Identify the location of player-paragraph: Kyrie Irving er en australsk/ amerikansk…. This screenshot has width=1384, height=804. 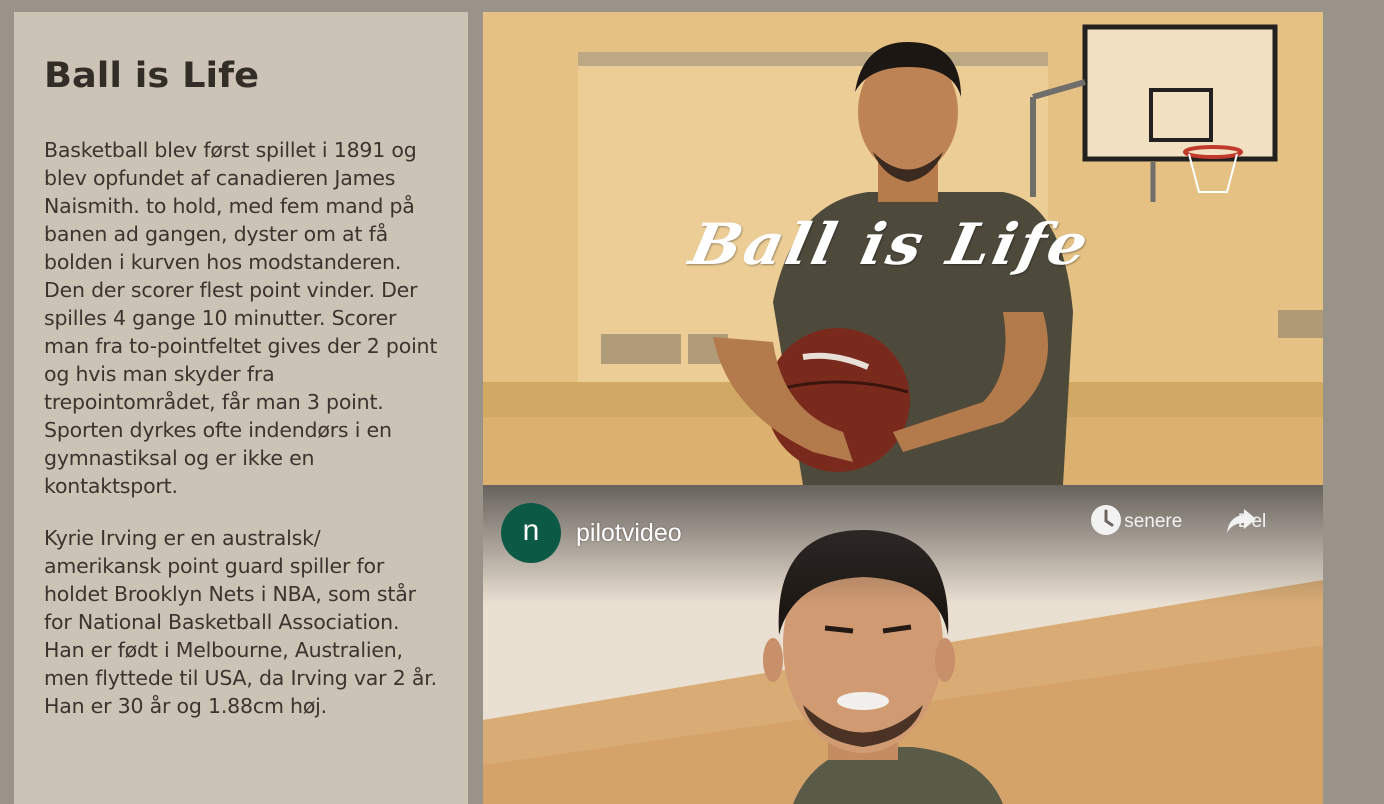
(240, 622).